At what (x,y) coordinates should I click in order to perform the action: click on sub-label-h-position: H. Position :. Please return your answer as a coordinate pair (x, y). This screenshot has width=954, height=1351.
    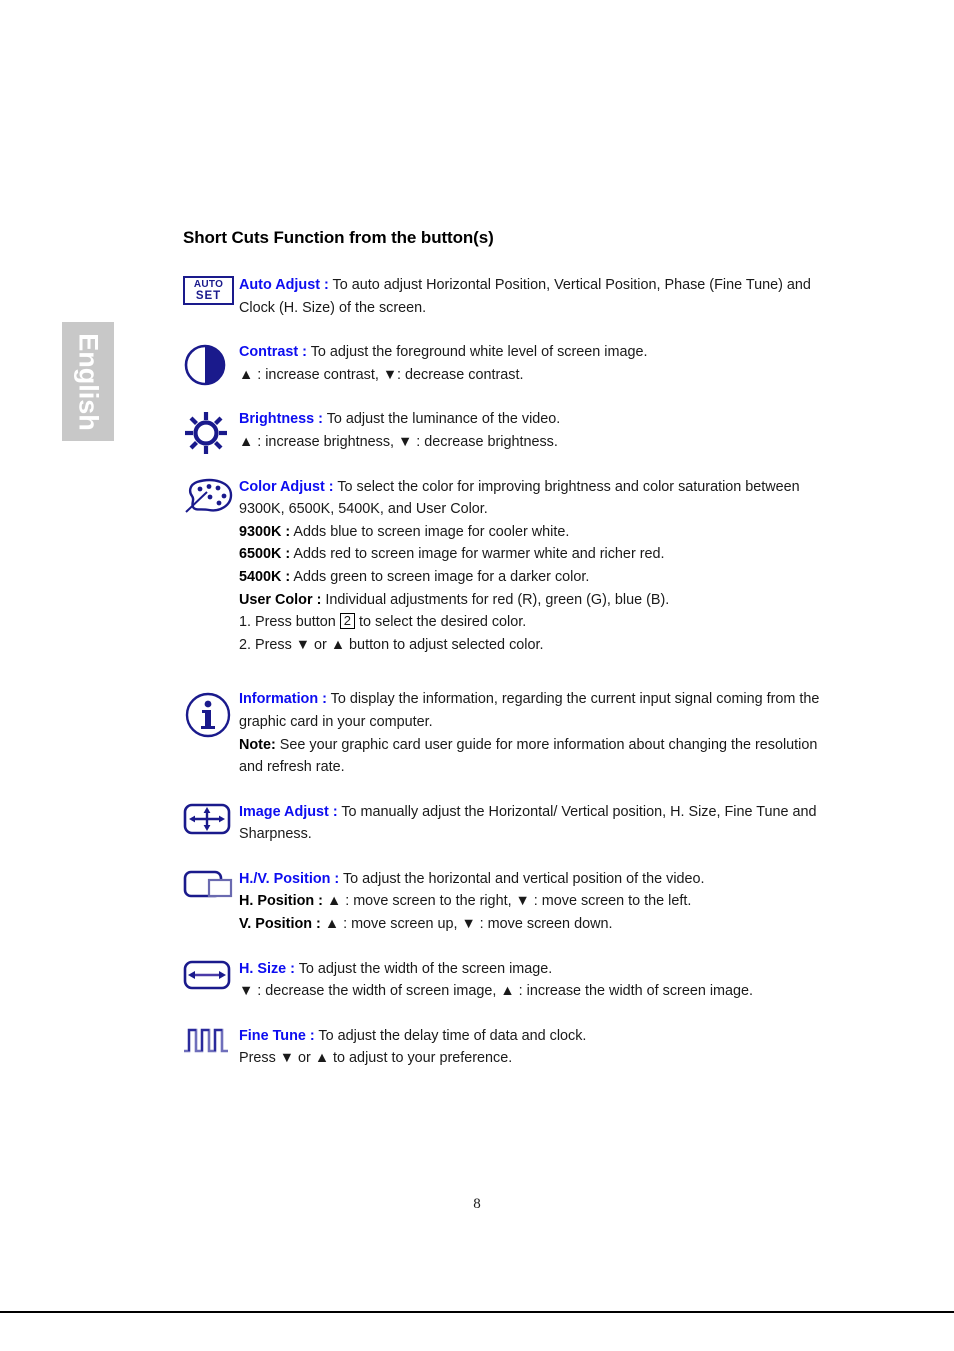
    Looking at the image, I should click on (281, 901).